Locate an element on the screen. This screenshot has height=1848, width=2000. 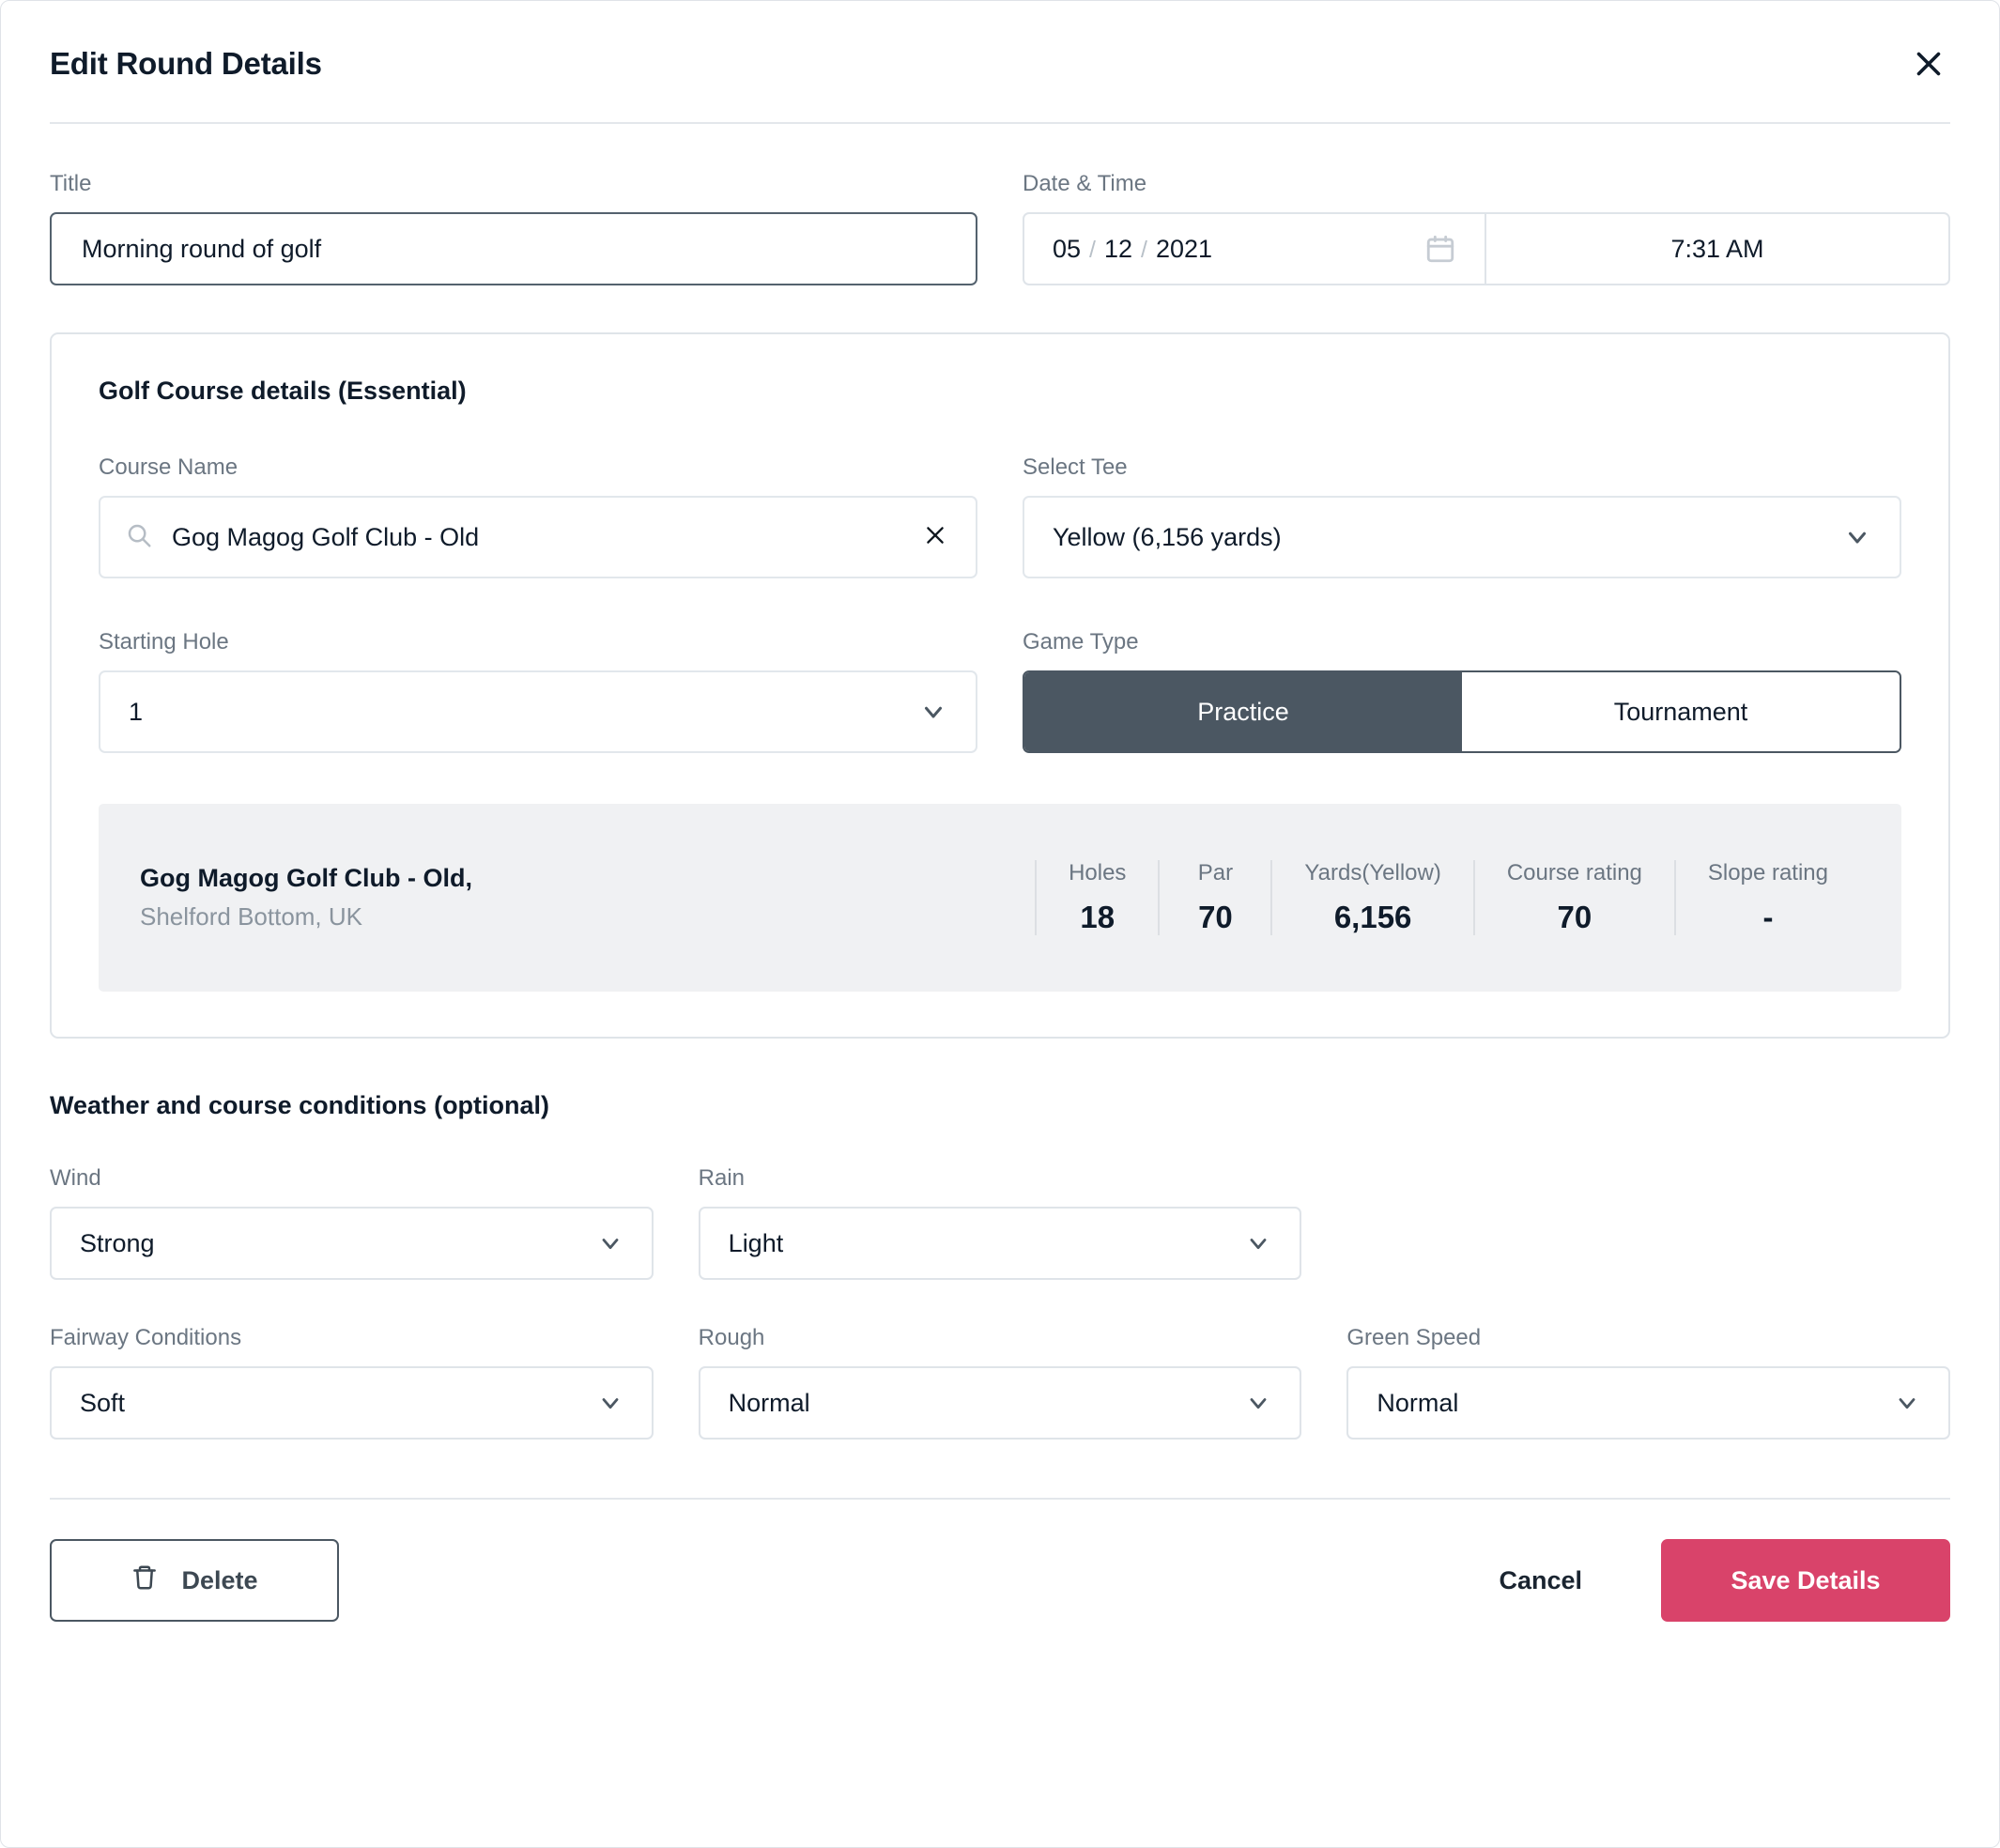
datetime-field-group: Date & Time 05 / 12 / 2021 7:31 AM is located at coordinates (1486, 228).